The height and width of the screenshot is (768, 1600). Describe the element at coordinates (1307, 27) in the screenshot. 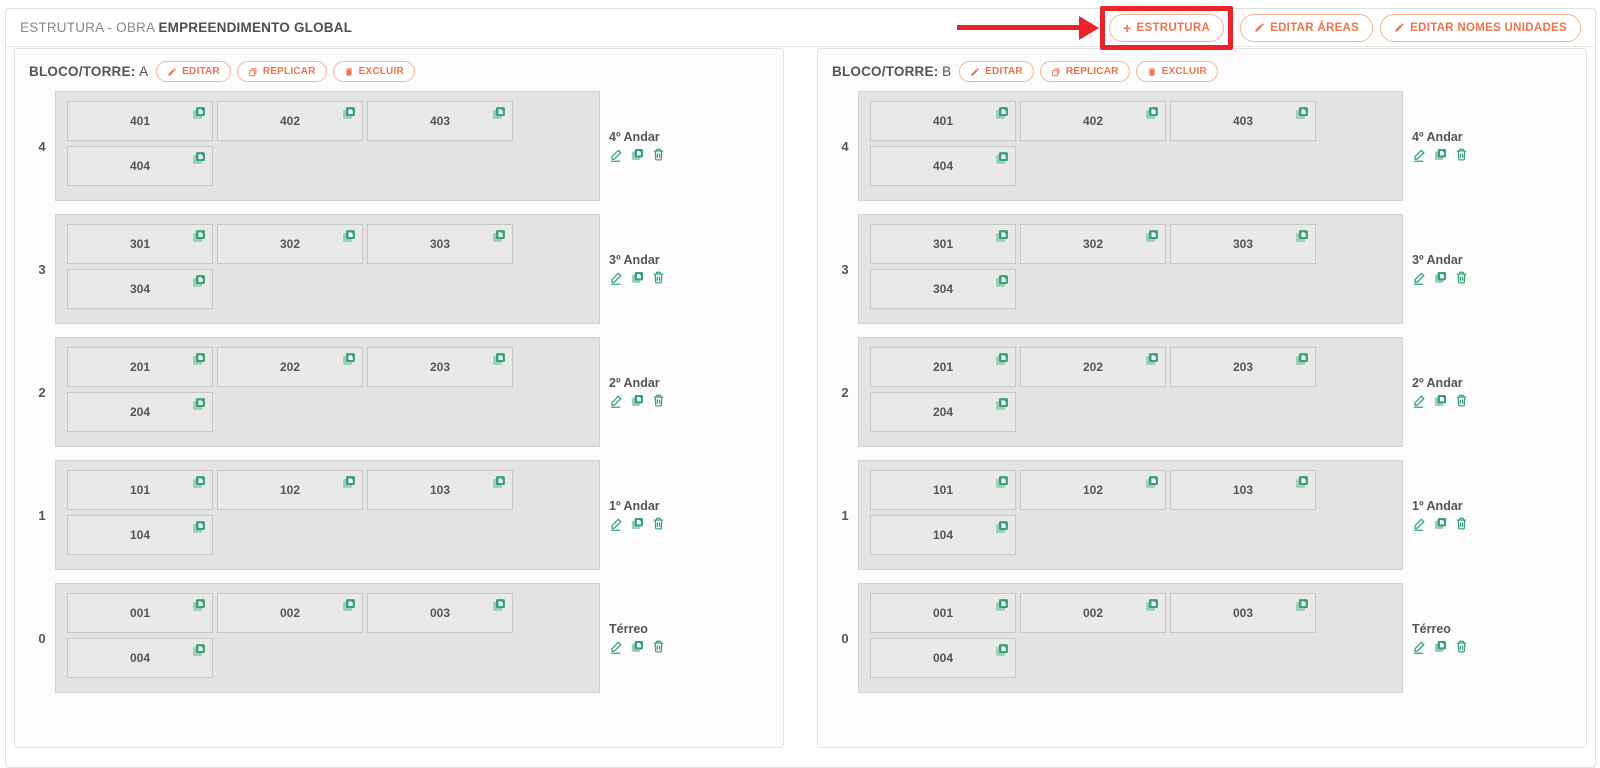

I see `edit-areas-button: + EDITAR ÁREAS` at that location.